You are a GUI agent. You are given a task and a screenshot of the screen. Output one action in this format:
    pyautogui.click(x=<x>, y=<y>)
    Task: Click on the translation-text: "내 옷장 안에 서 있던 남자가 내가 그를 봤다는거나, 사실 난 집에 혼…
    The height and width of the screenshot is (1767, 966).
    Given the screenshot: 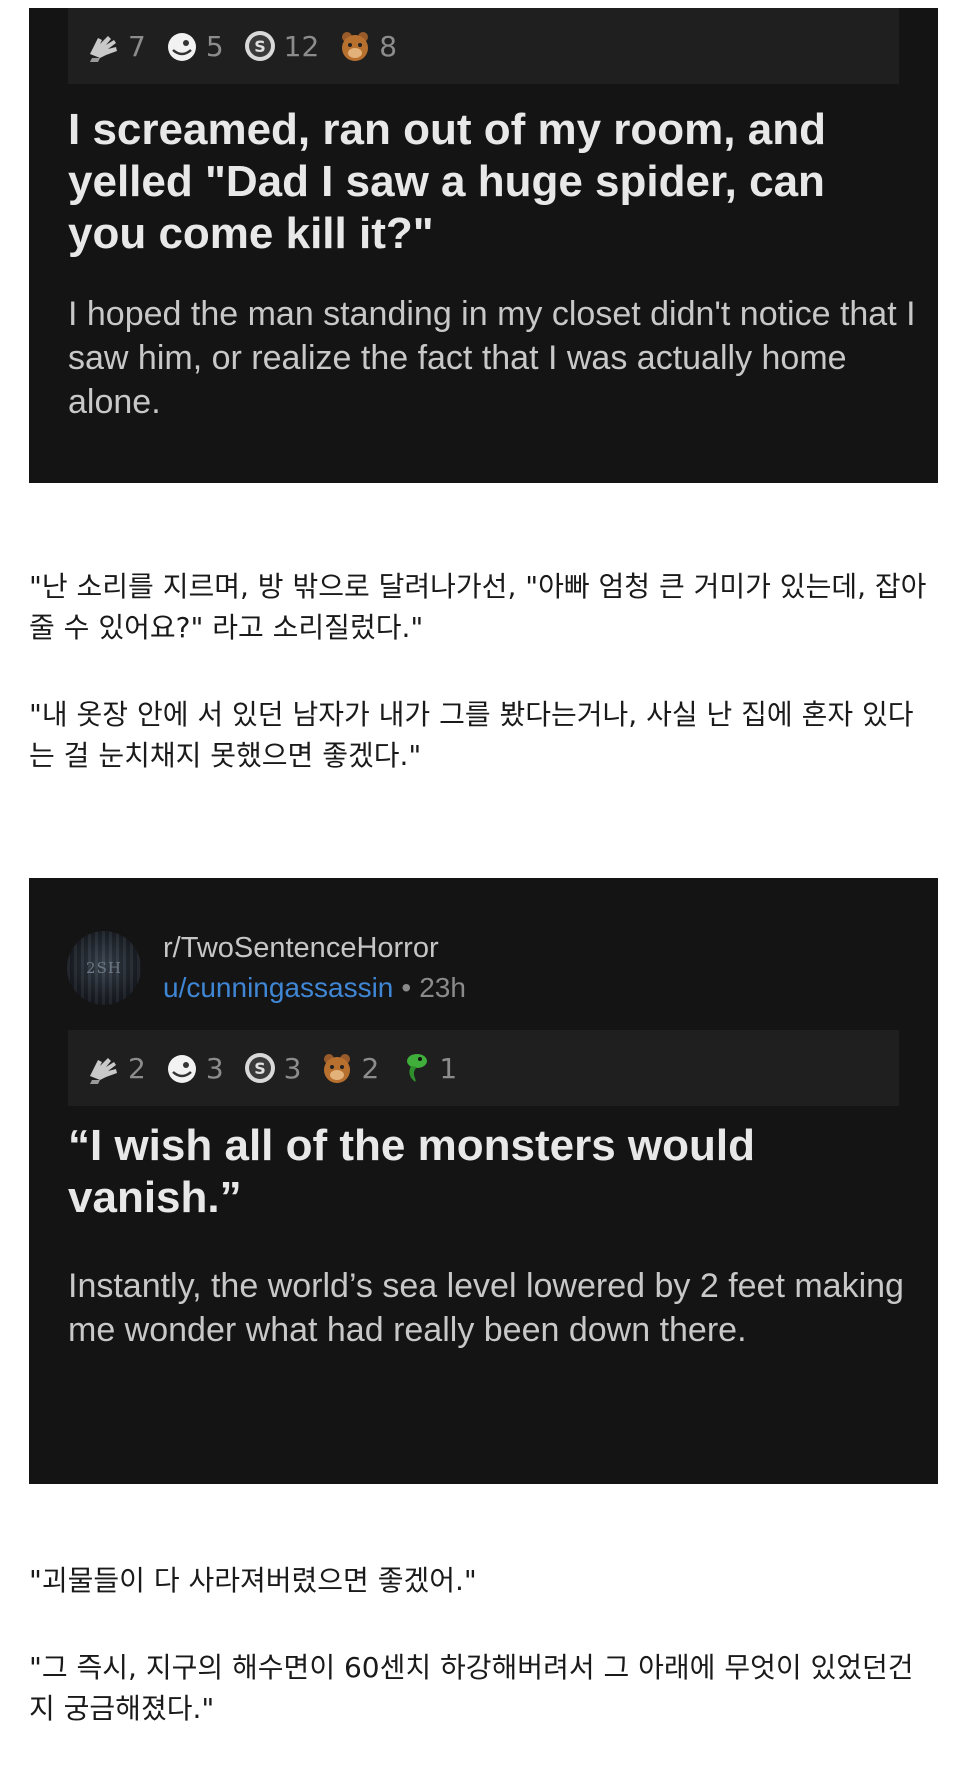 What is the action you would take?
    pyautogui.click(x=471, y=735)
    